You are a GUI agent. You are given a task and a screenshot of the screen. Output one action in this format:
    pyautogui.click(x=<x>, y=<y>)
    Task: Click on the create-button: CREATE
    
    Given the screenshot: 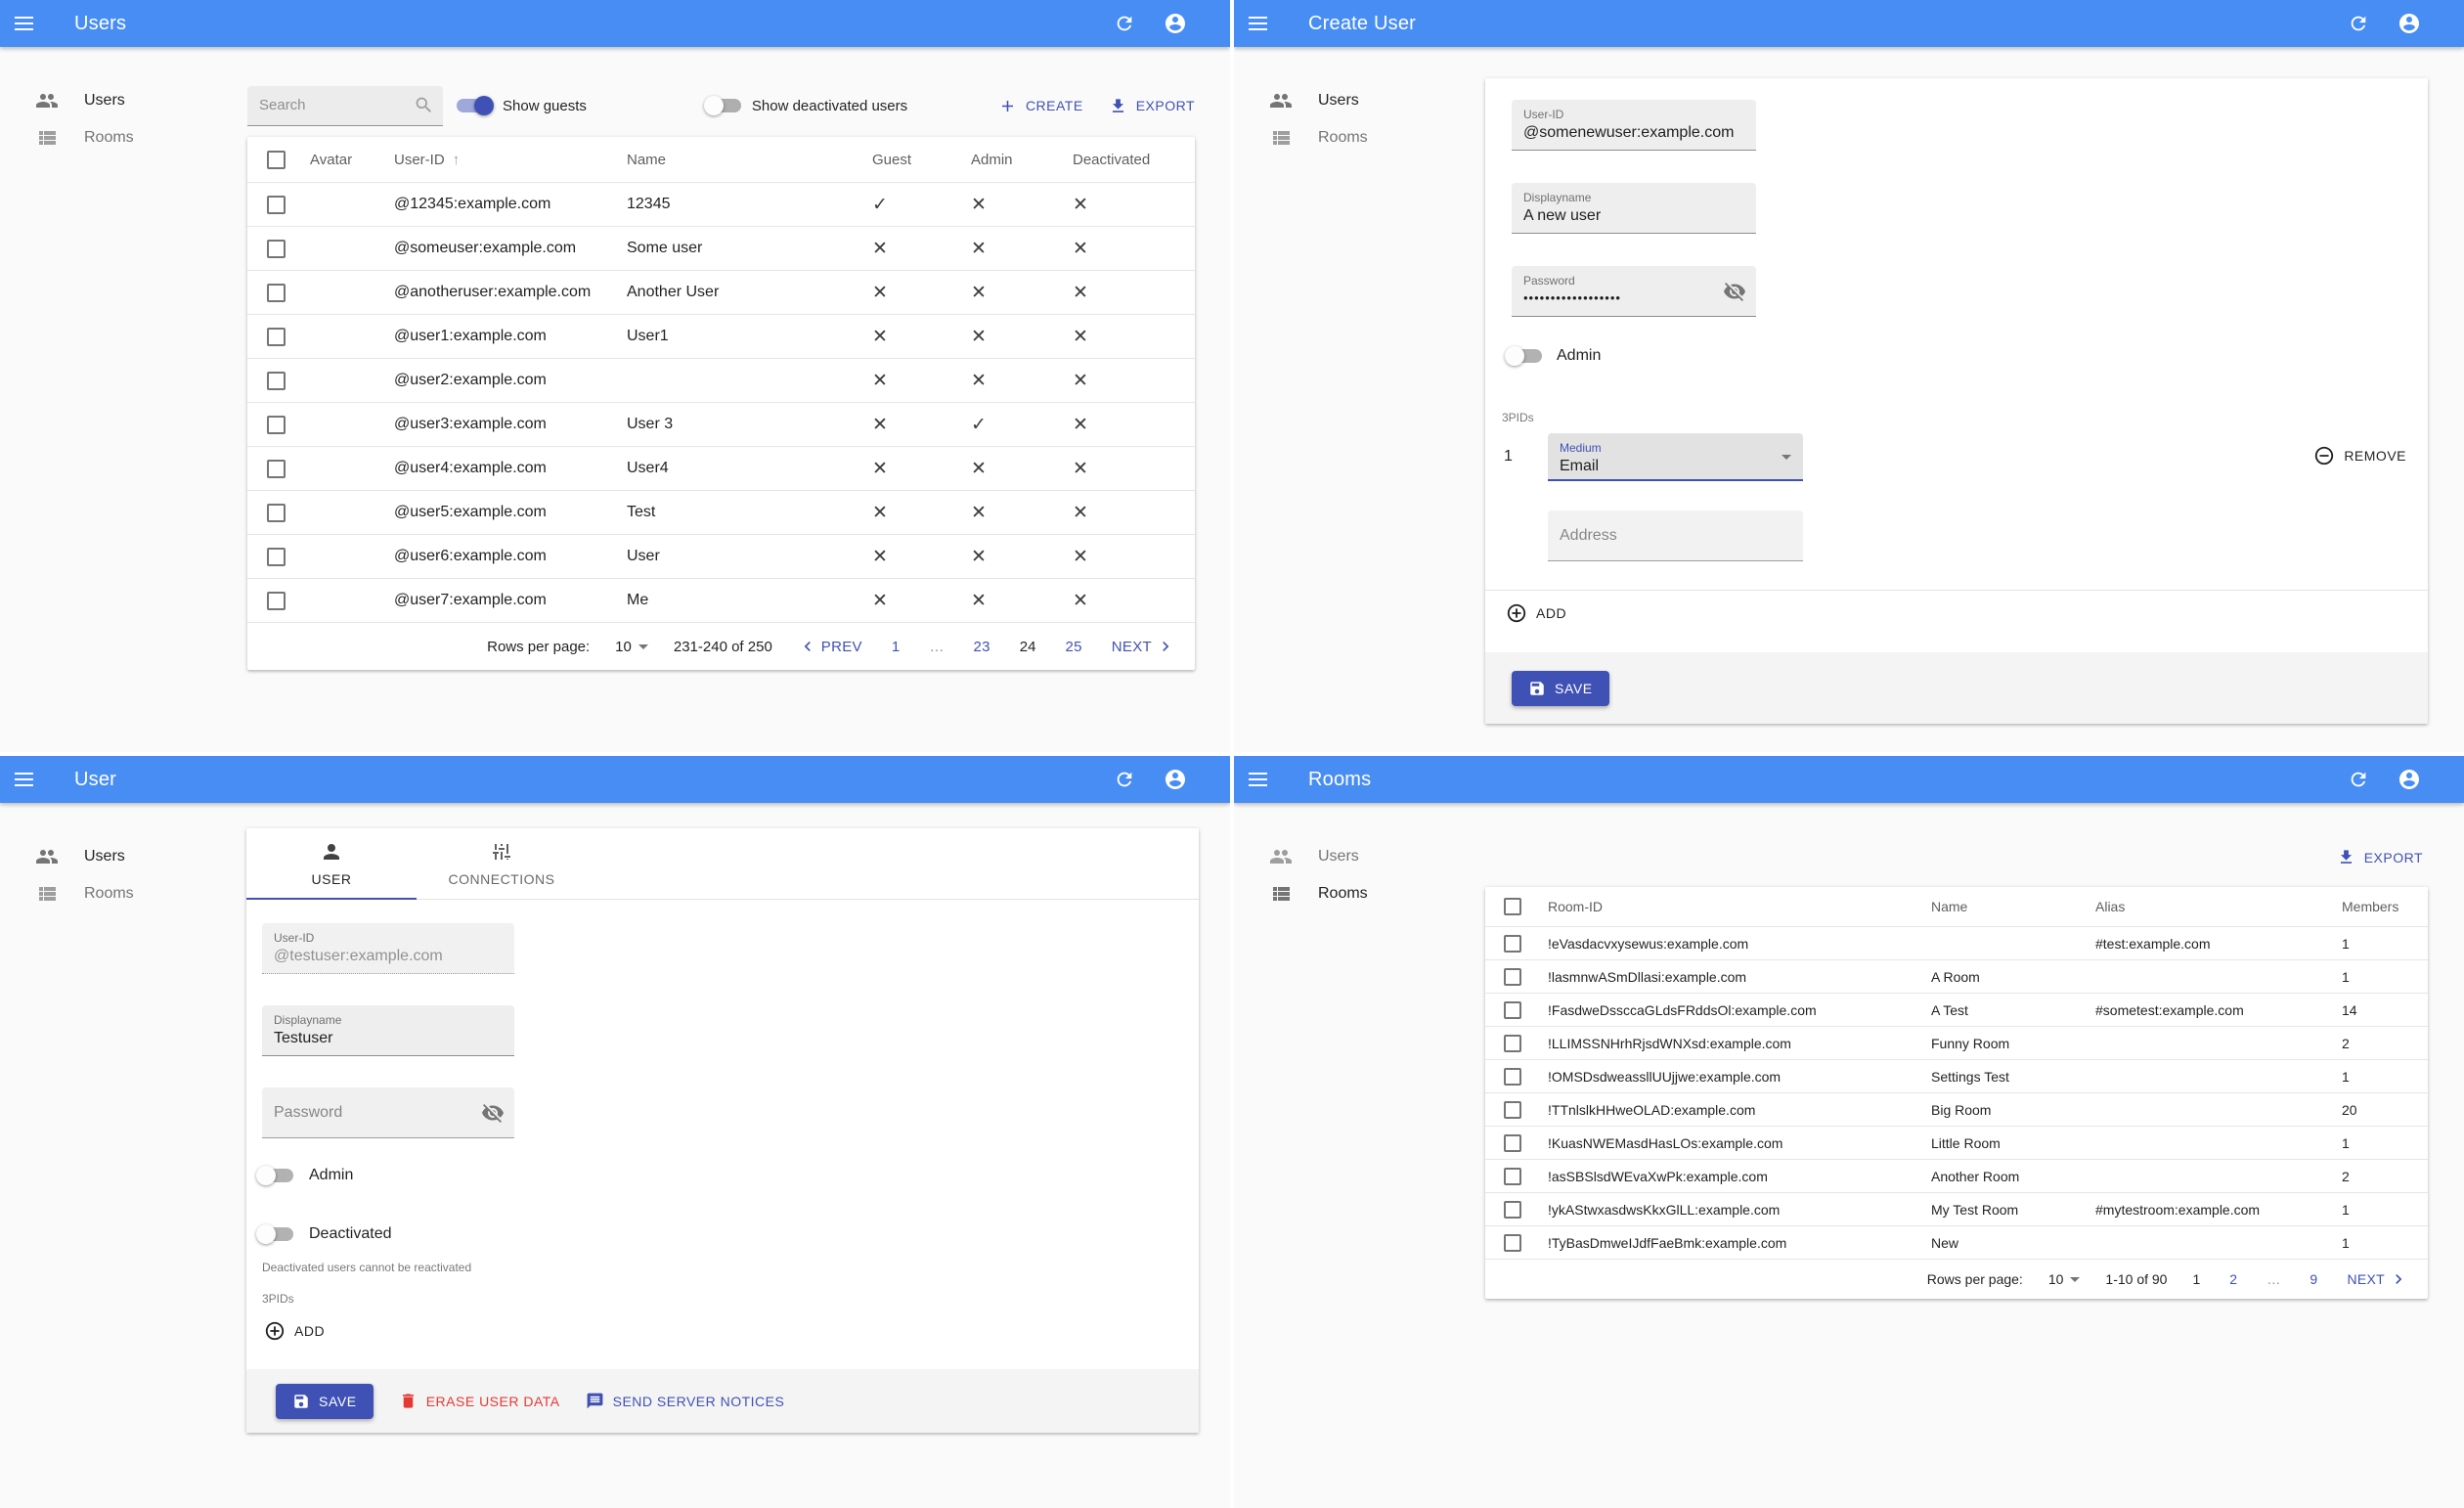 What is the action you would take?
    pyautogui.click(x=1040, y=106)
    